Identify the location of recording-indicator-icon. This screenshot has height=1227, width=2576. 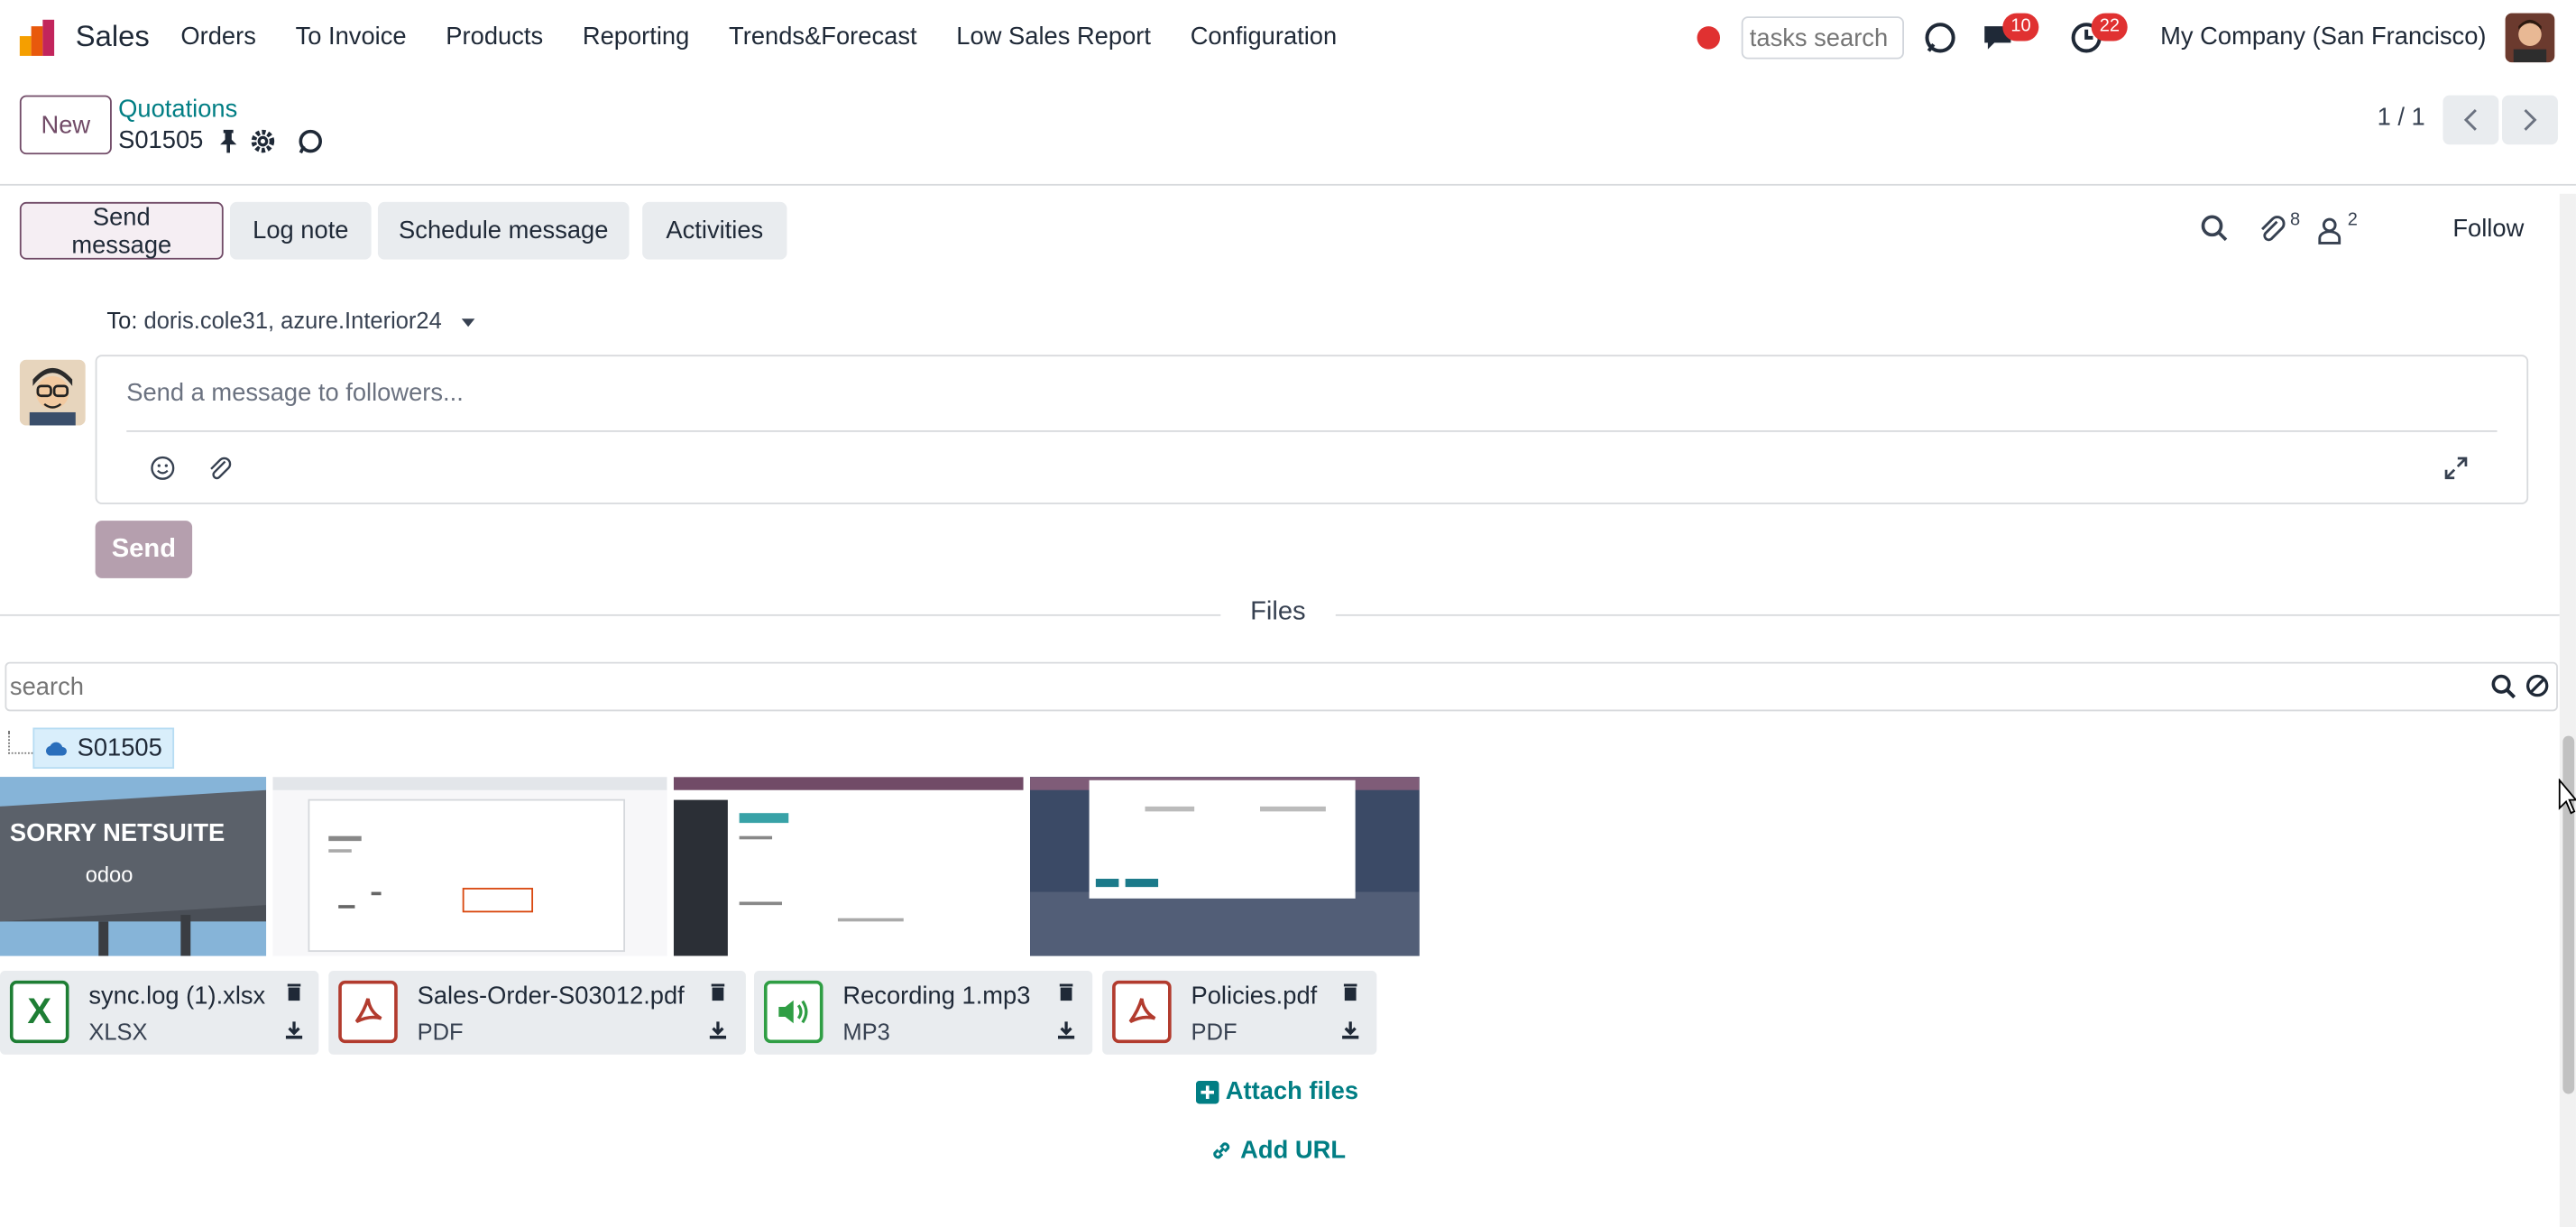
(1709, 38).